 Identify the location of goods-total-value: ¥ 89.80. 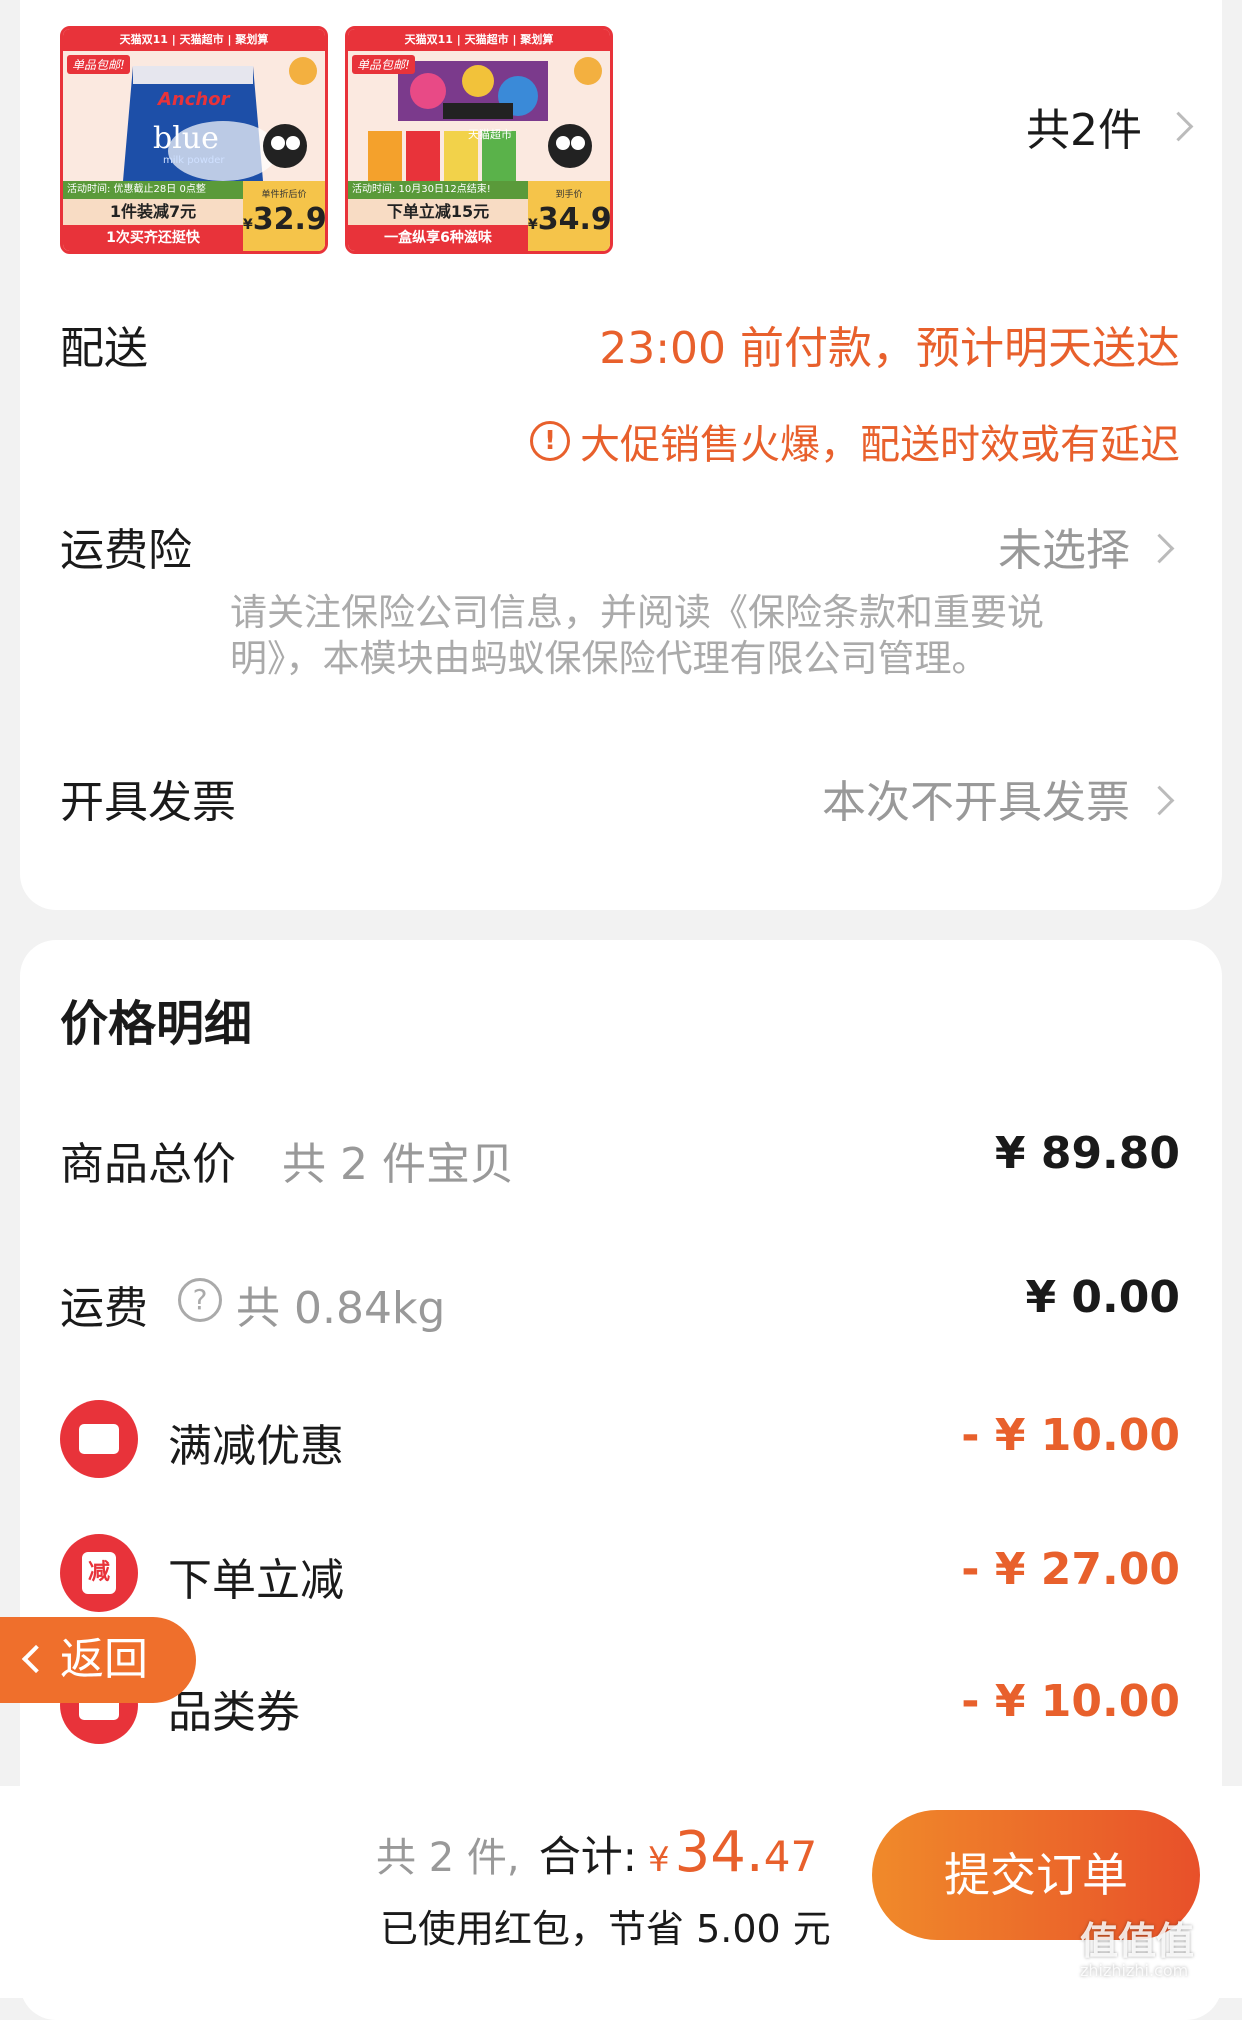
(1087, 1153).